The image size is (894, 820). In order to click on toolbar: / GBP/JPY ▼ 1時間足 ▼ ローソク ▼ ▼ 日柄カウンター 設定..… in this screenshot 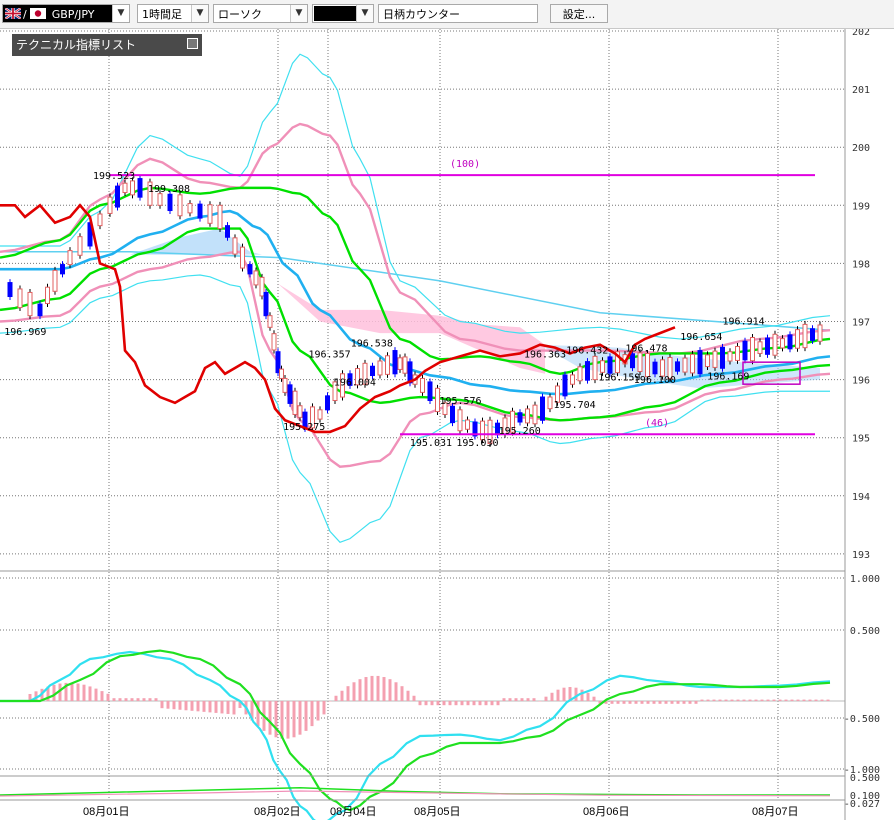, I will do `click(447, 14)`.